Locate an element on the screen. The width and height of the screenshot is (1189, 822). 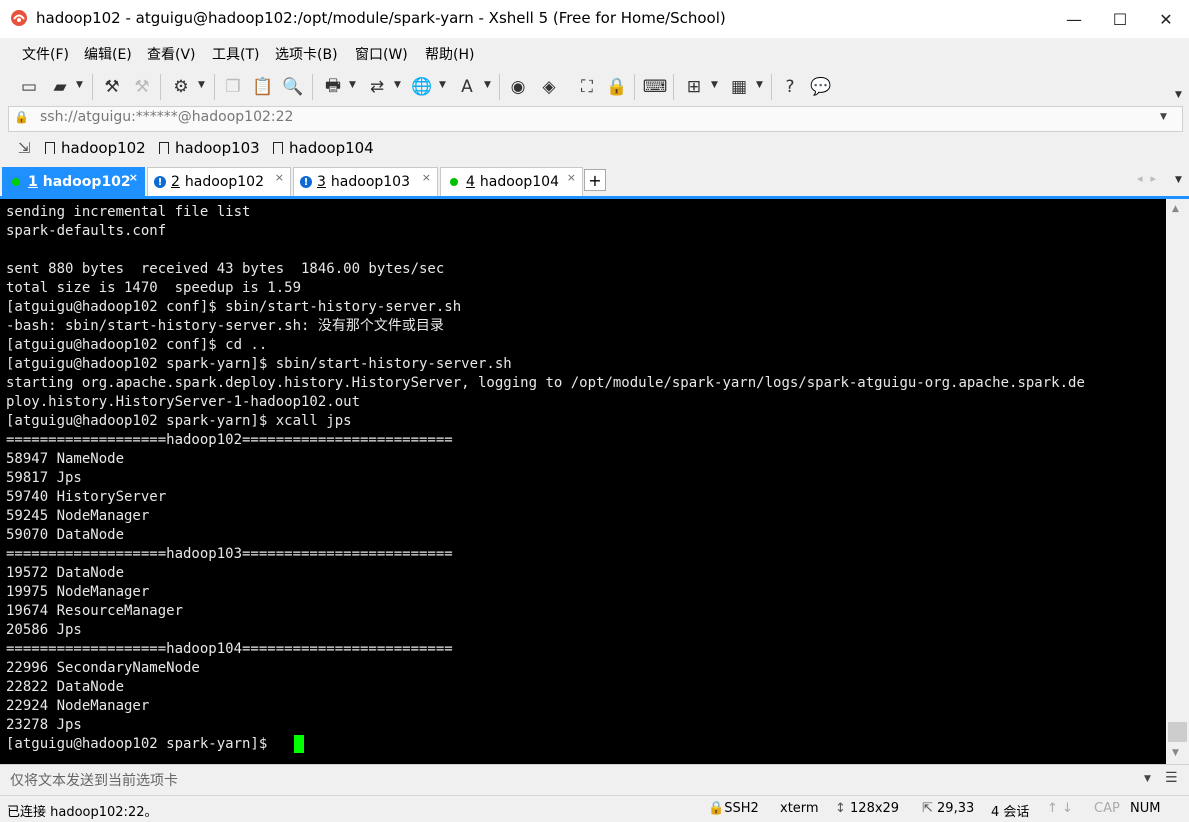
new-tab-icon: ⊞ is located at coordinates (694, 87).